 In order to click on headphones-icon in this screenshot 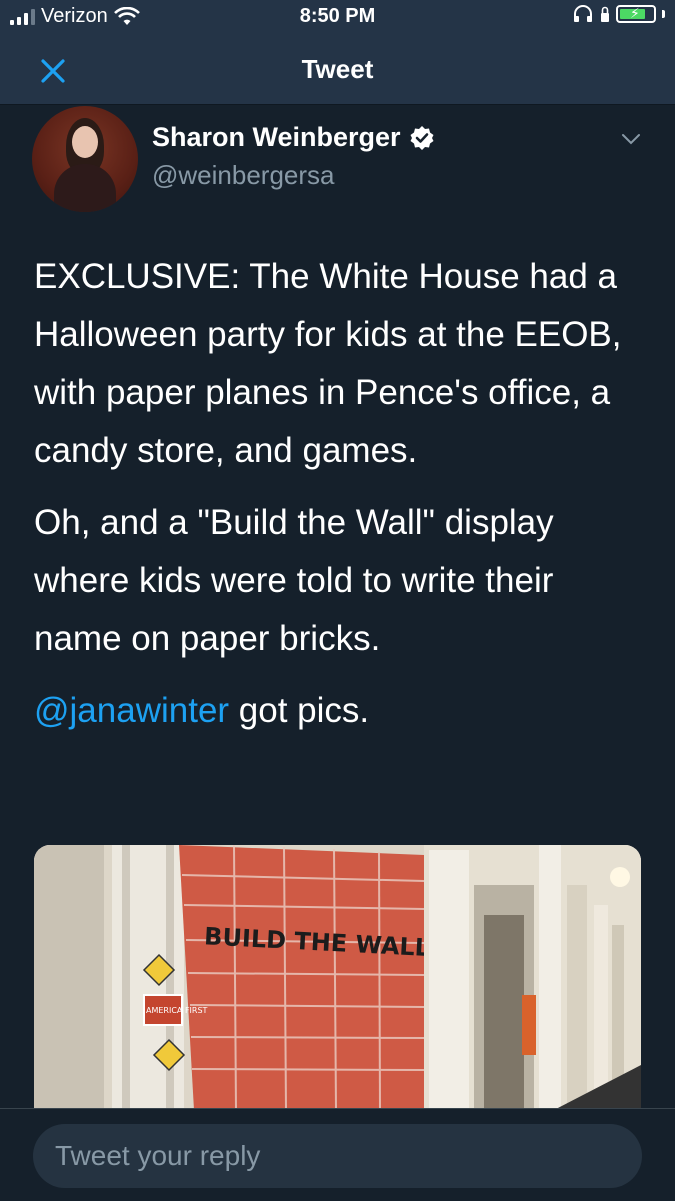, I will do `click(583, 13)`.